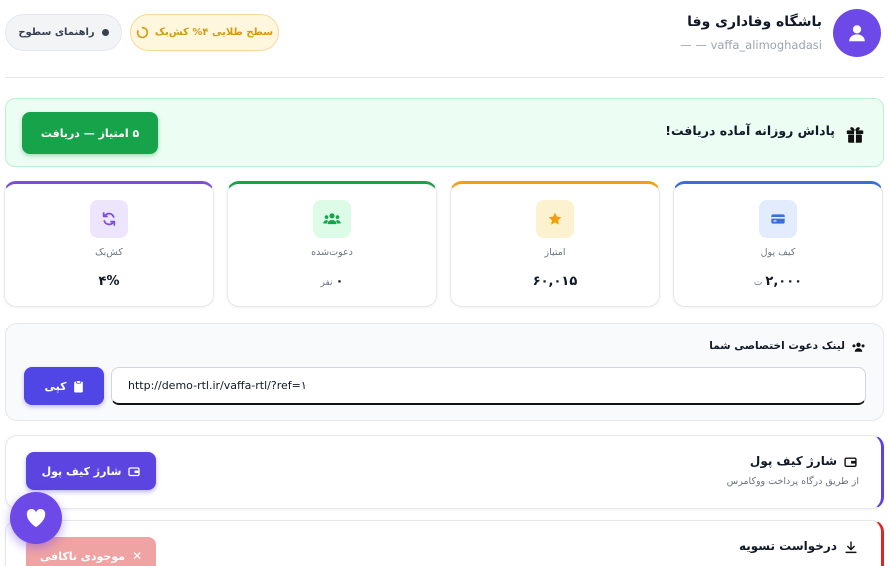  I want to click on star-icon, so click(555, 219).